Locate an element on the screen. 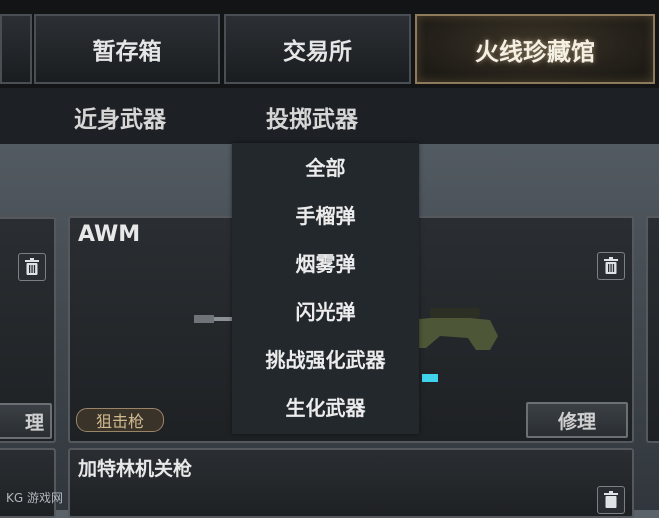 The image size is (659, 518). tab-storage: 暂存箱 is located at coordinates (127, 49).